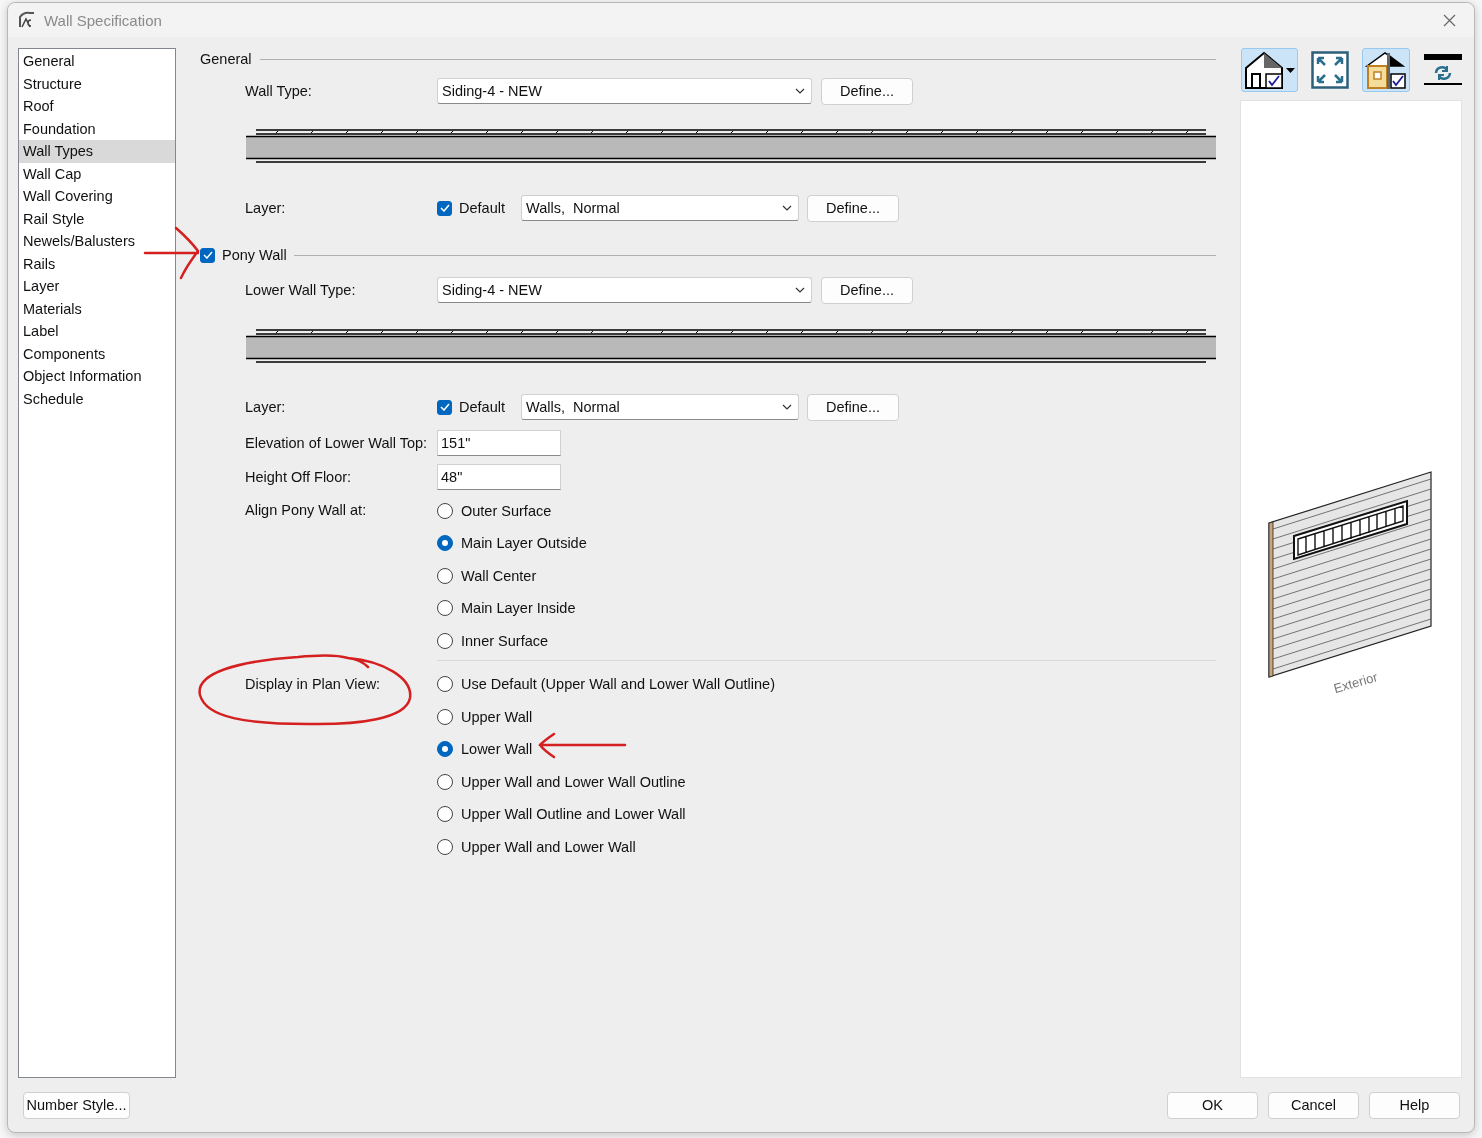 The height and width of the screenshot is (1138, 1482). What do you see at coordinates (499, 443) in the screenshot?
I see `elevation-input: 151"` at bounding box center [499, 443].